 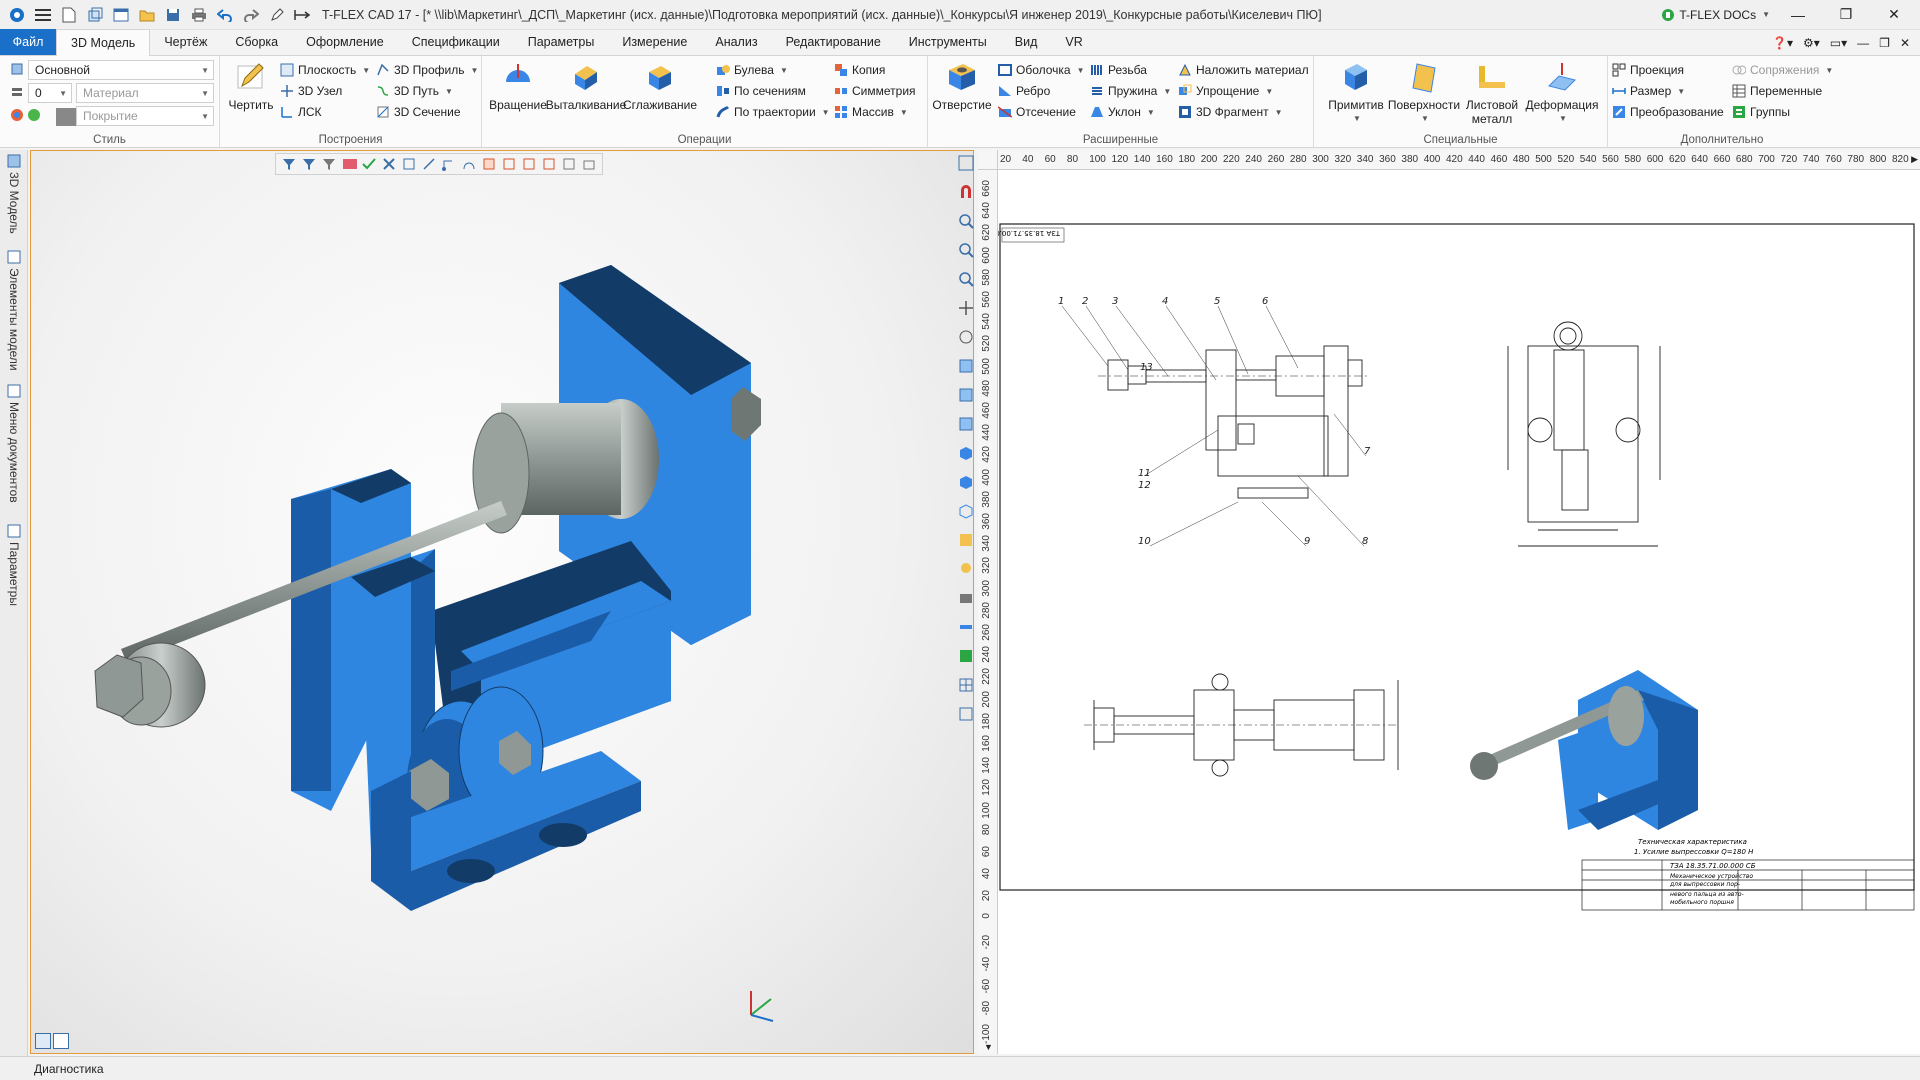 I want to click on view-front-icon, so click(x=966, y=366).